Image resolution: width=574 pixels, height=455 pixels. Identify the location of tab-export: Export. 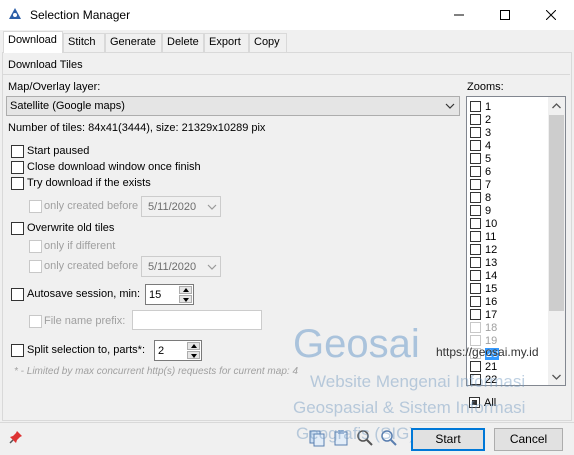
(226, 42).